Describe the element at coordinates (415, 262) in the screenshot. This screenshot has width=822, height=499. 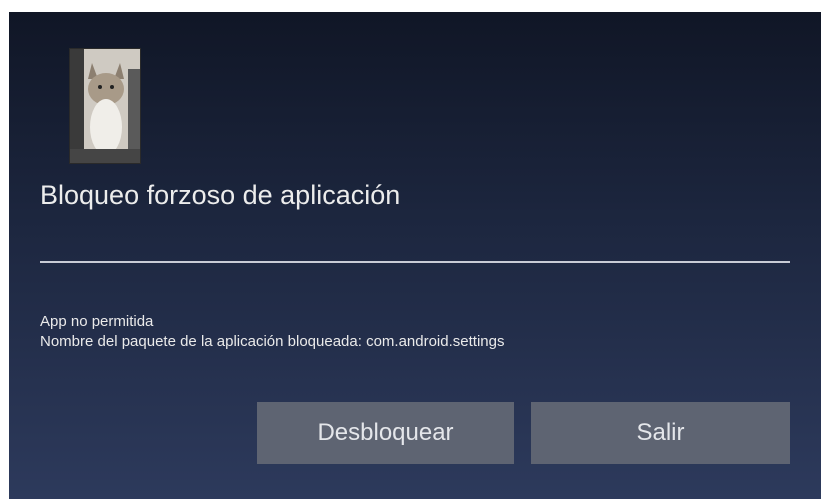
I see `title-divider` at that location.